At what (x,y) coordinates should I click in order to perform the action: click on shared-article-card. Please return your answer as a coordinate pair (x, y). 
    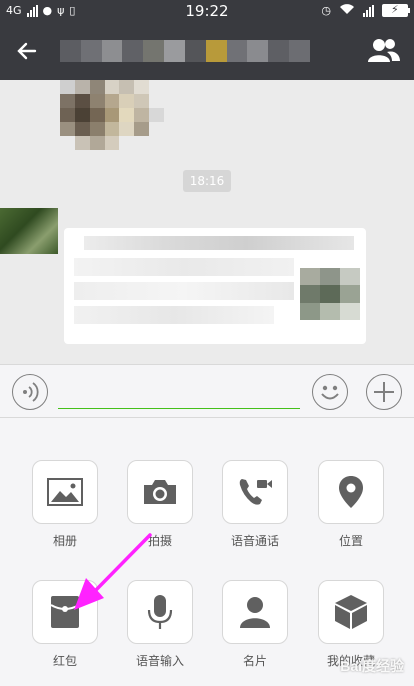
    Looking at the image, I should click on (215, 286).